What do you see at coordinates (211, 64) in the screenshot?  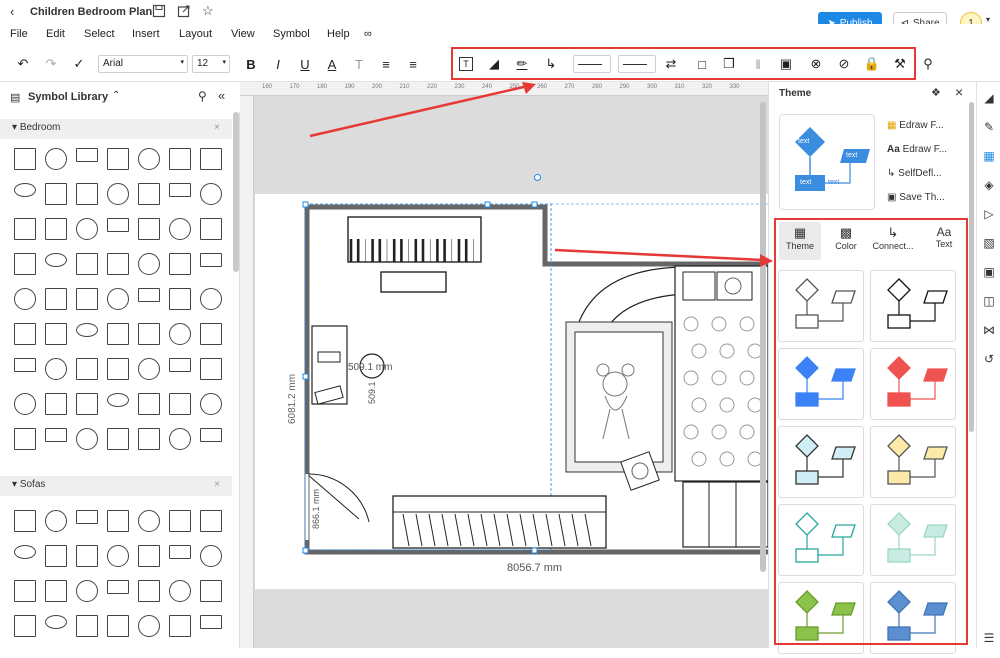 I see `font-size-select: 12 ▾` at bounding box center [211, 64].